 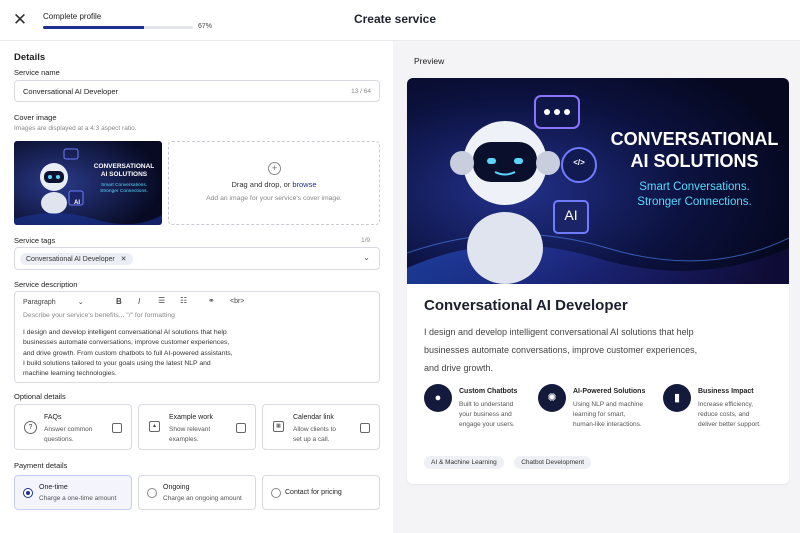 I want to click on one-time-sub: Charge a one-time amount, so click(x=78, y=498).